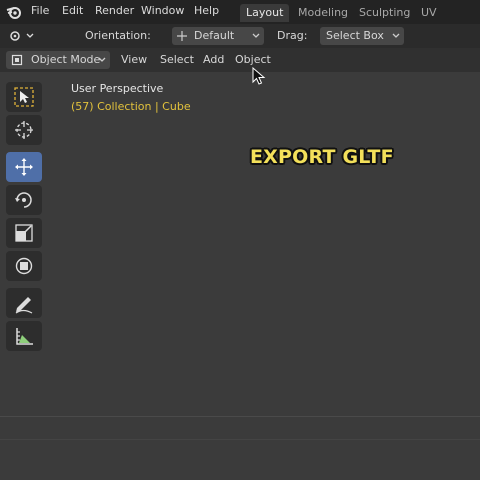 This screenshot has width=480, height=480. What do you see at coordinates (117, 88) in the screenshot?
I see `view-perspective-label: User Perspective` at bounding box center [117, 88].